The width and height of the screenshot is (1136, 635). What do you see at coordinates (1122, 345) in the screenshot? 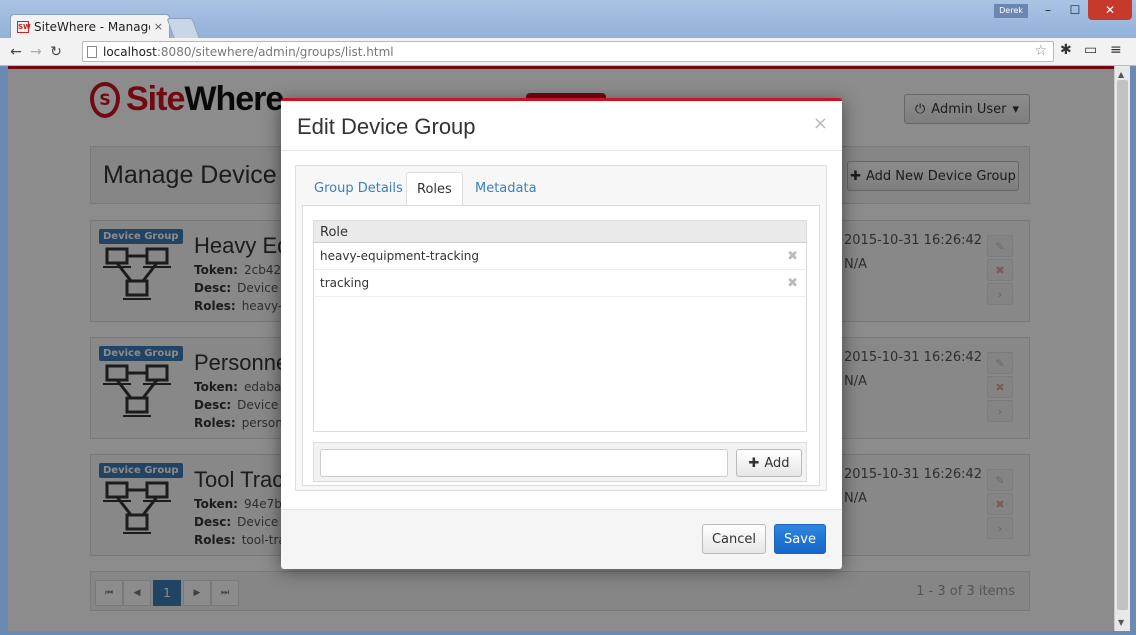
I see `scroll-thumb` at bounding box center [1122, 345].